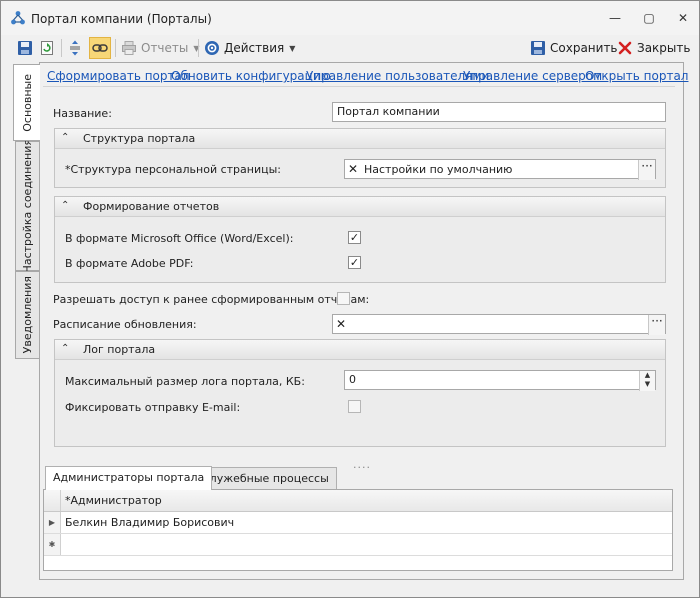 This screenshot has height=598, width=700. Describe the element at coordinates (358, 545) in the screenshot. I see `new-row: ✱` at that location.